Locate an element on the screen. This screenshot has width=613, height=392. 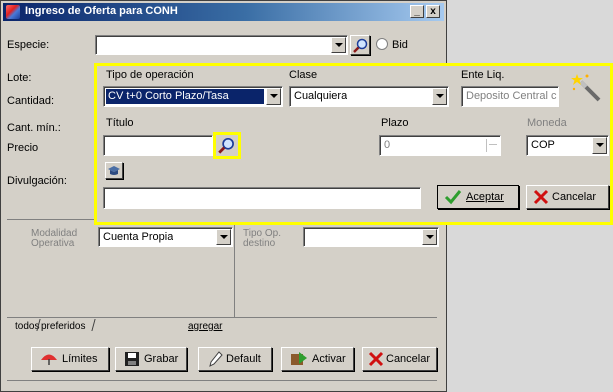
tab-divider is located at coordinates (93, 325).